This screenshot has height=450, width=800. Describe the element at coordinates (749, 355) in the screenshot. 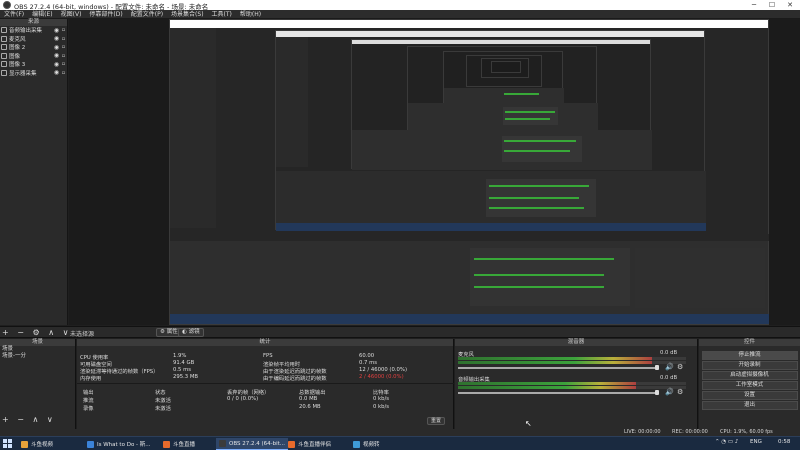

I see `stop-streaming-button: 停止推流` at that location.